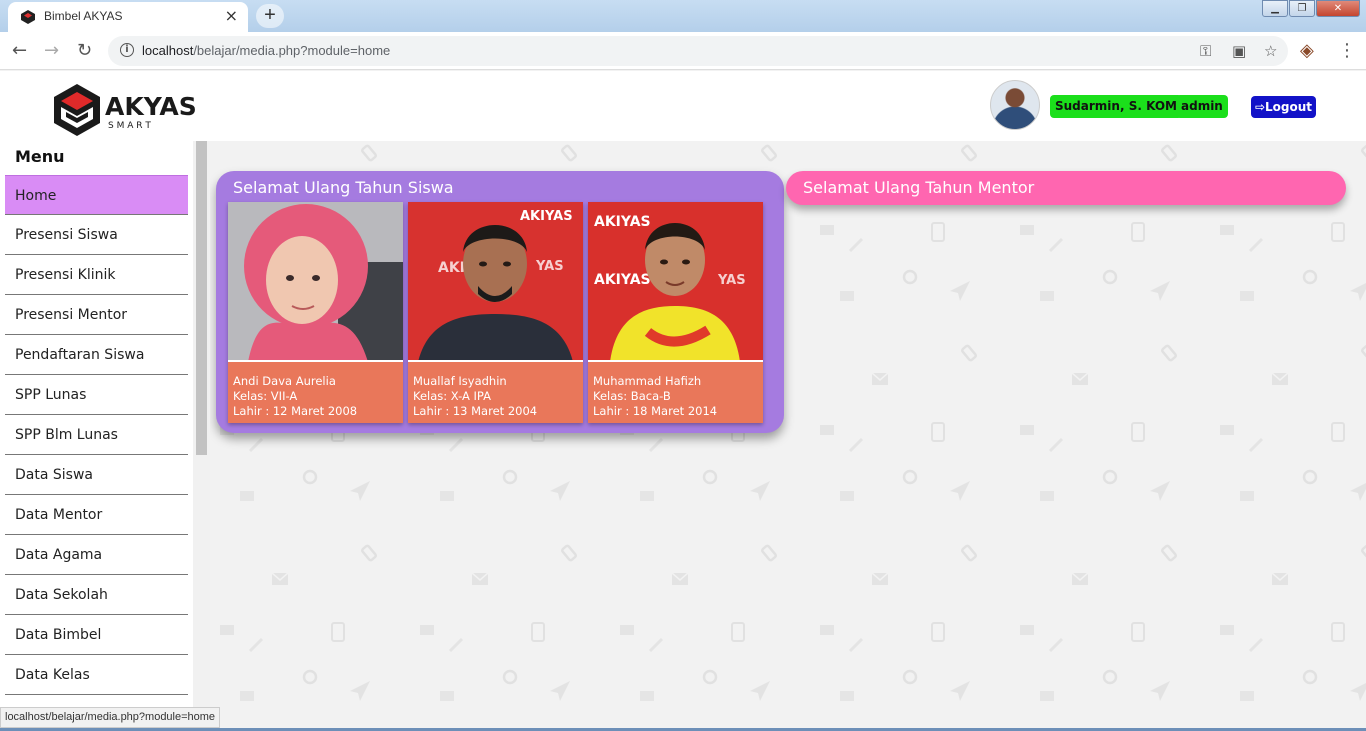 The width and height of the screenshot is (1366, 731). I want to click on sidebar-item-data-siswa: Data Siswa, so click(96, 475).